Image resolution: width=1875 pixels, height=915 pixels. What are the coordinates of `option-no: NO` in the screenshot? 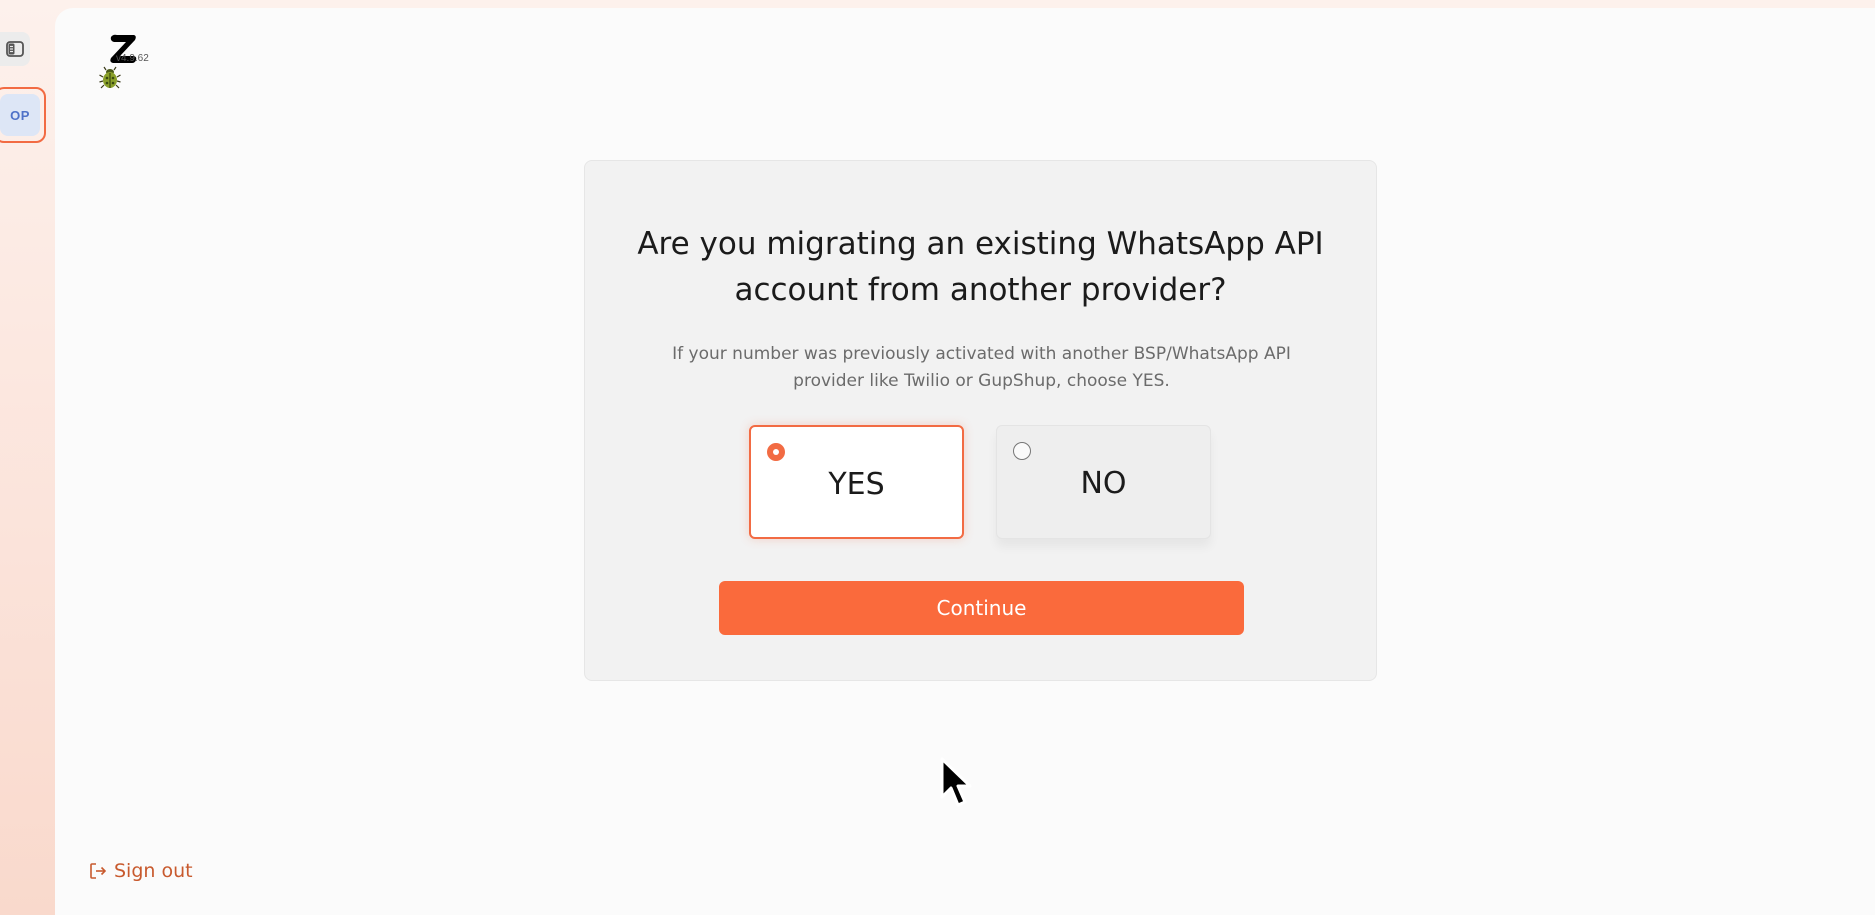 It's located at (1103, 482).